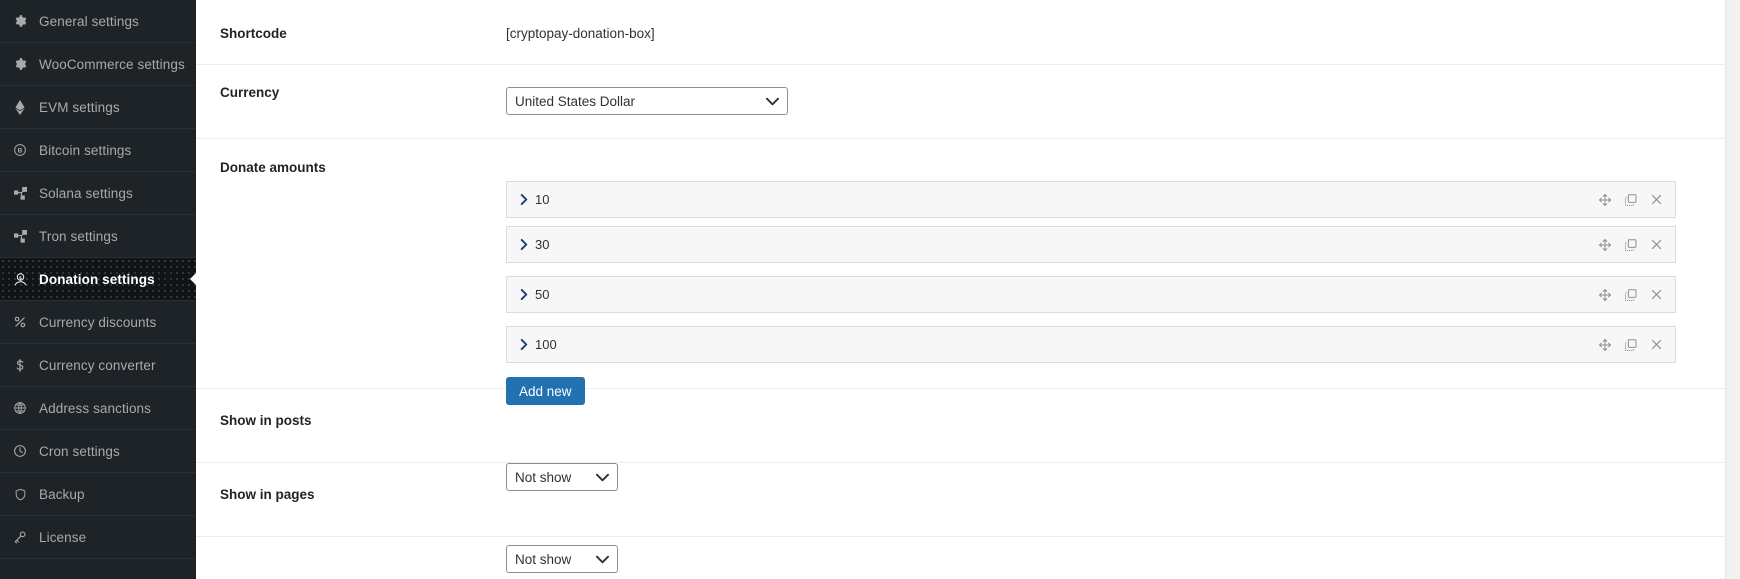  What do you see at coordinates (968, 32) in the screenshot?
I see `field-row-shortcode: Shortcode [cryptopay-donation-box]` at bounding box center [968, 32].